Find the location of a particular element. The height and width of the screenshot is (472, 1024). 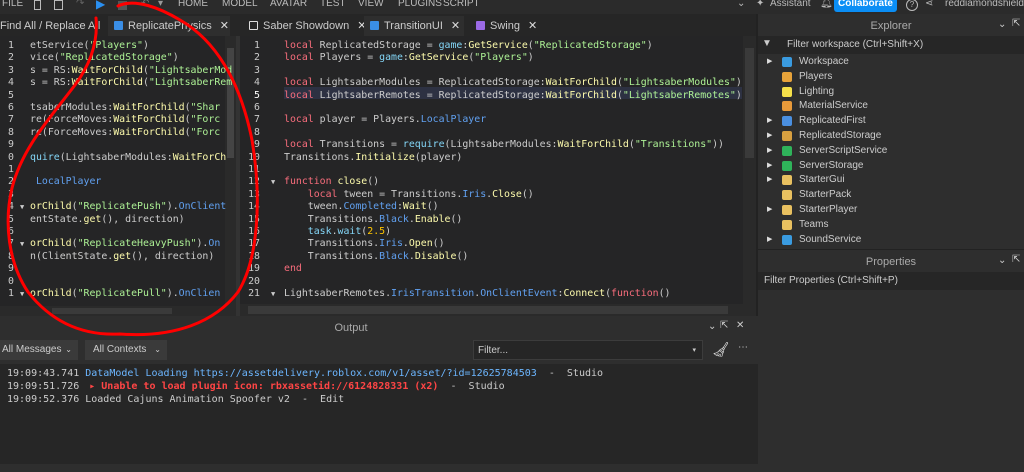

tab-swing: Swing ✕ is located at coordinates (507, 26).